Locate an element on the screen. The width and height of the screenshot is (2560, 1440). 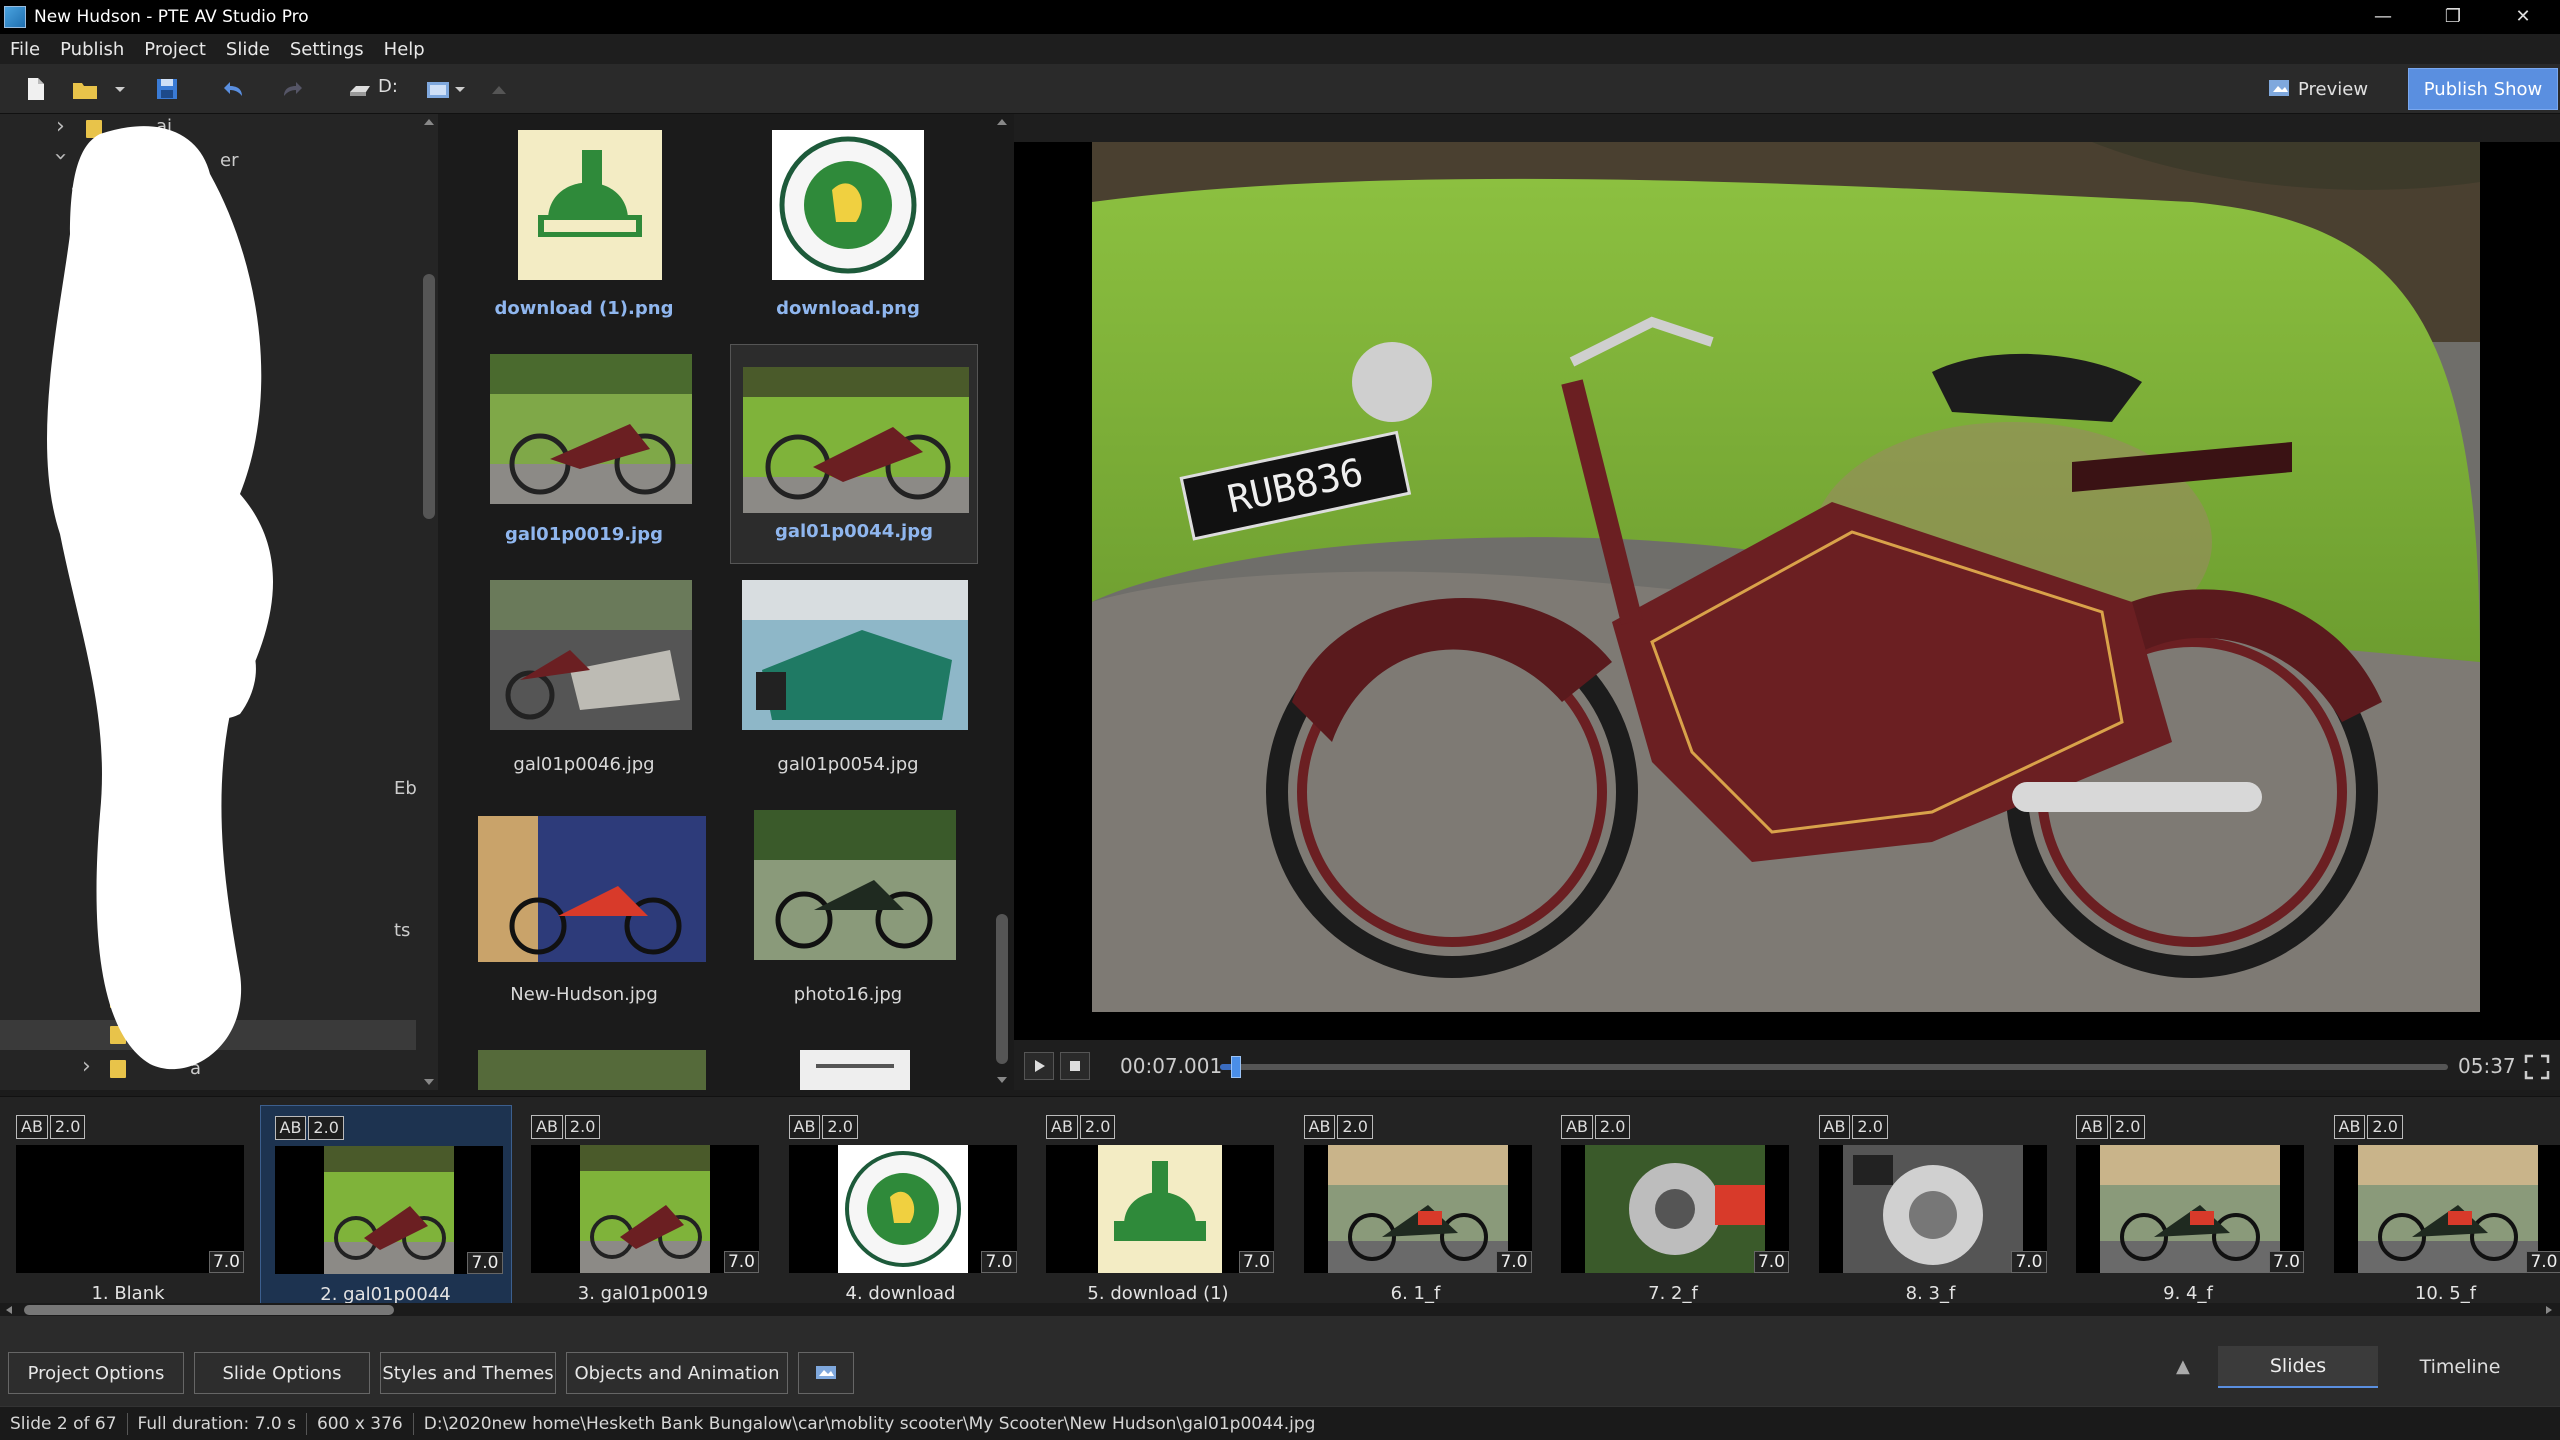
slide-thumbnail: AB 2.0 7.0 10. 5_f is located at coordinates (2440, 1209).